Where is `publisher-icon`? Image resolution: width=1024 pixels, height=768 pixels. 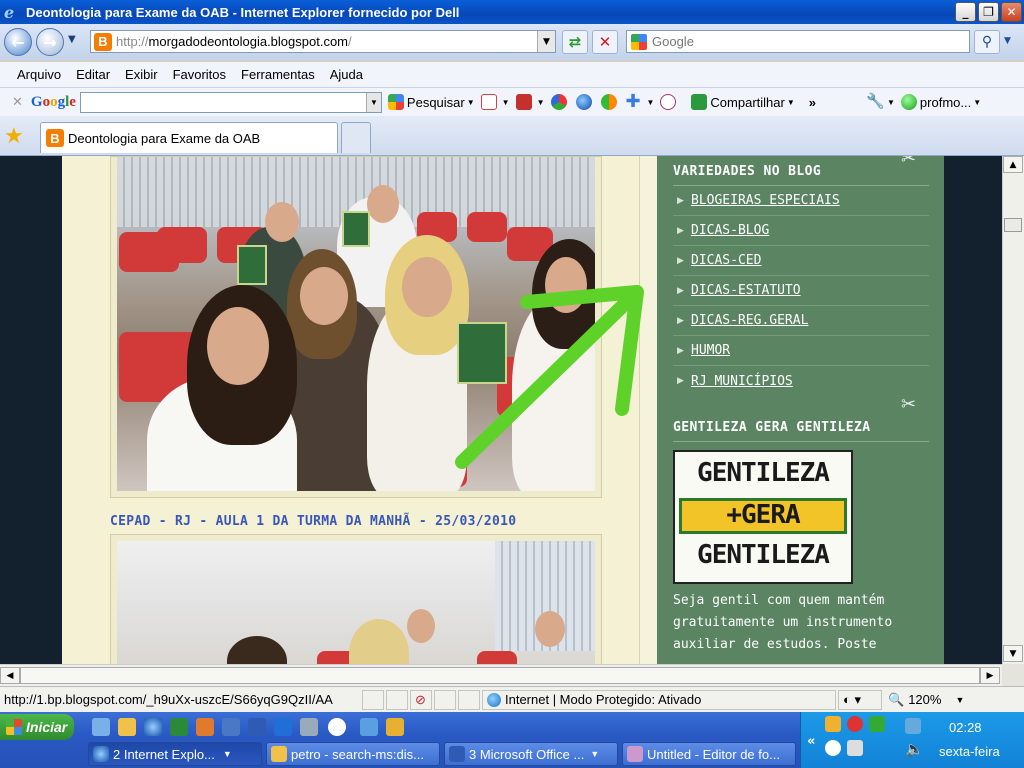
publisher-icon is located at coordinates (231, 727).